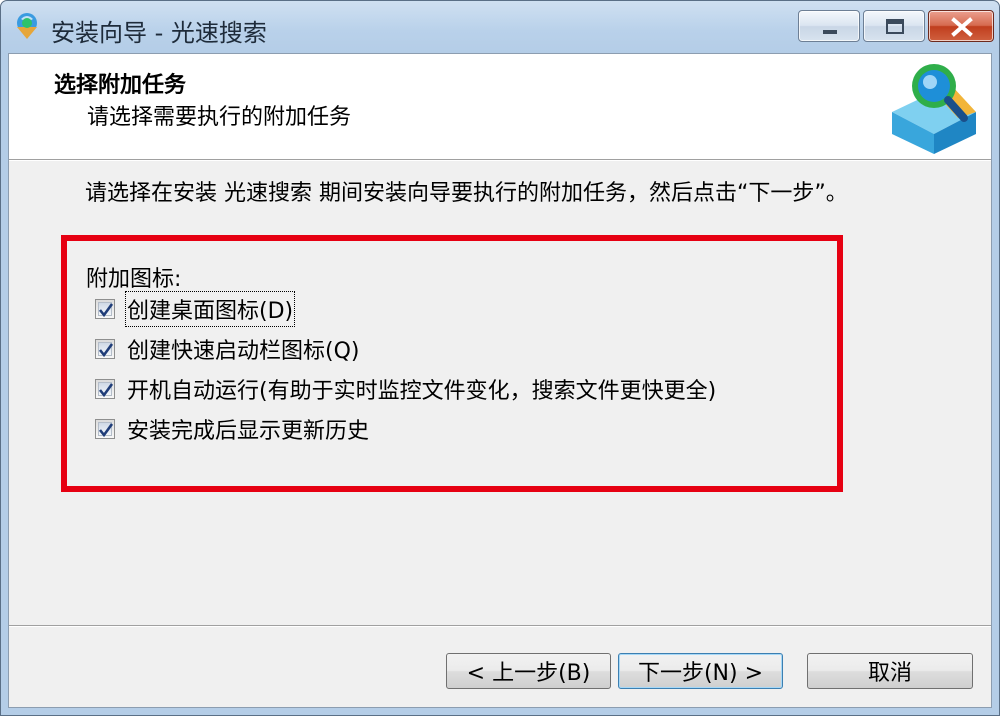 This screenshot has width=1000, height=716. Describe the element at coordinates (890, 671) in the screenshot. I see `cancel-button: 取消` at that location.